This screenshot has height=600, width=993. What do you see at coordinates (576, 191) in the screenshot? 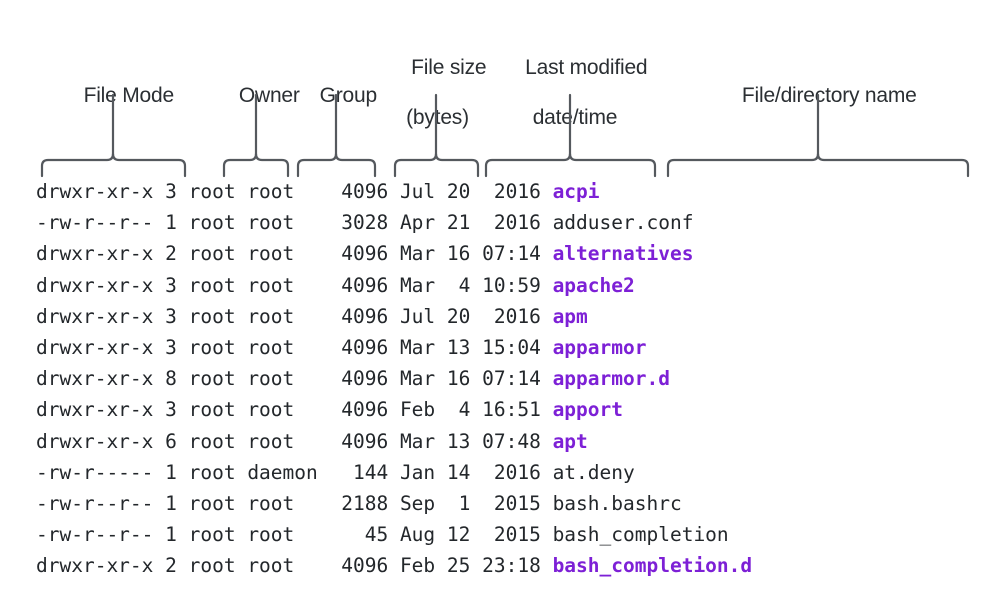
I see `directory-name: acpi` at bounding box center [576, 191].